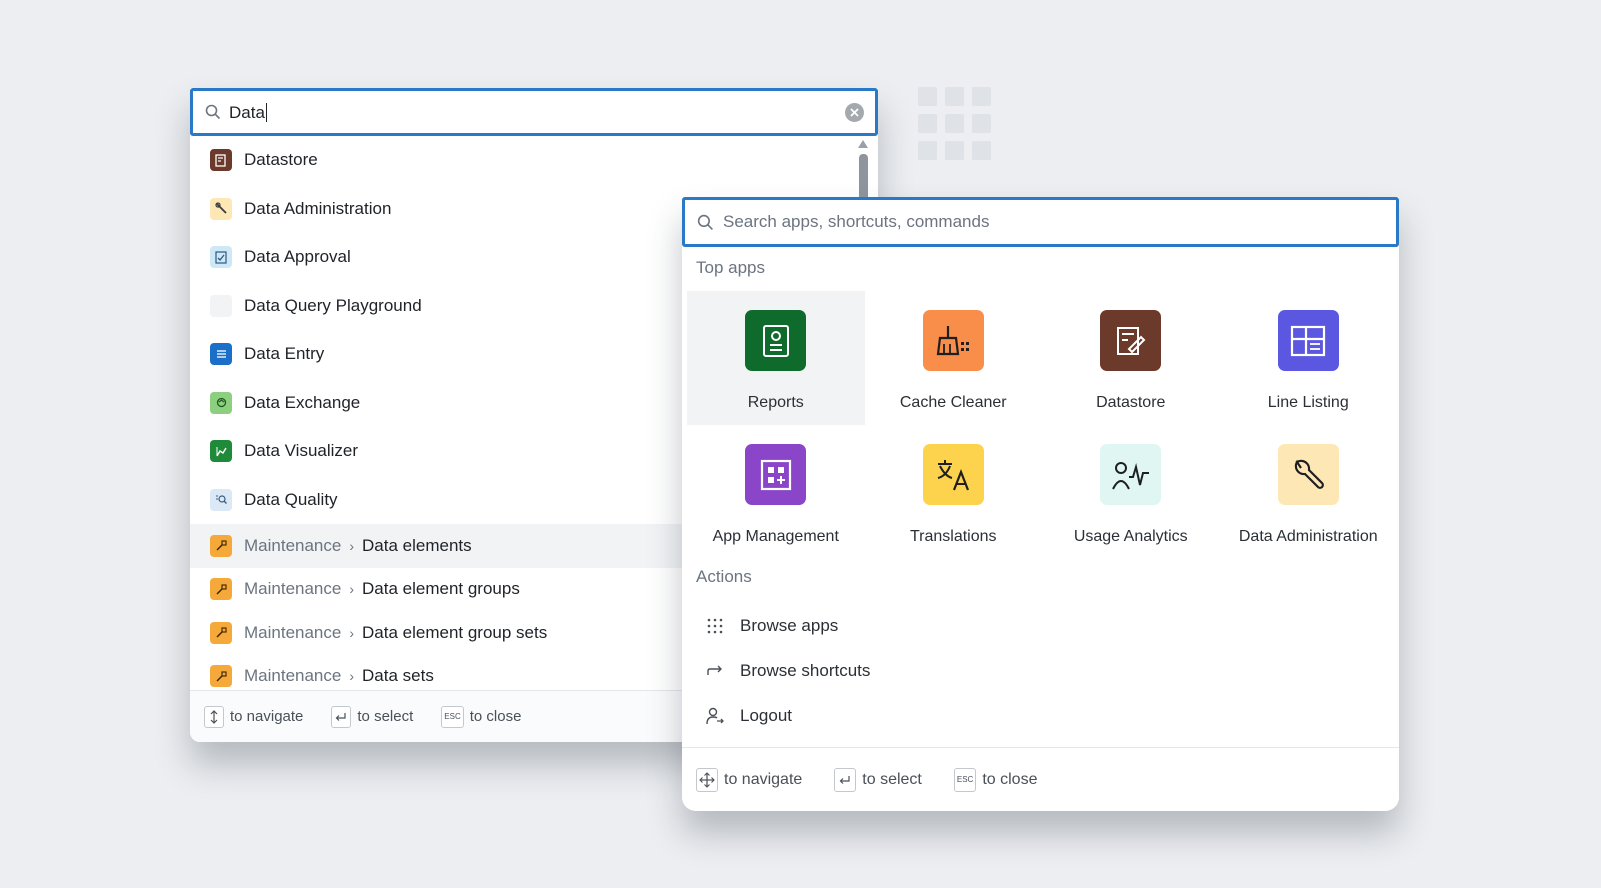  Describe the element at coordinates (455, 632) in the screenshot. I see `shortcut-label: Data element group sets` at that location.